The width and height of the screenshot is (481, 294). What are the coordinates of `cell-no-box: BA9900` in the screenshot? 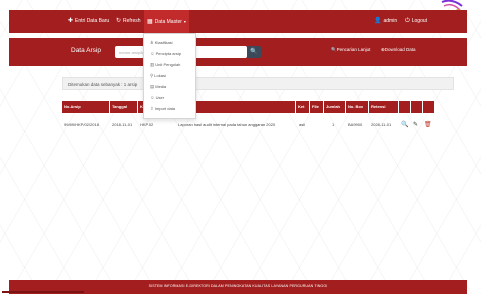 It's located at (355, 124).